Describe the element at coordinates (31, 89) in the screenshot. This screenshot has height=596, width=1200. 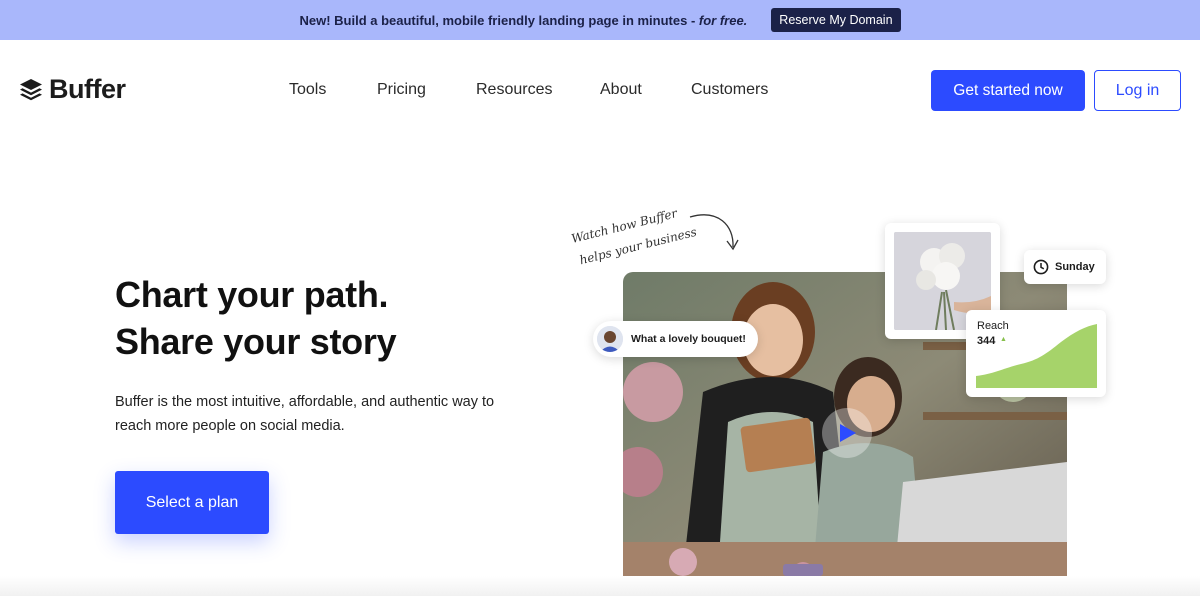
I see `buffer-stack-icon` at that location.